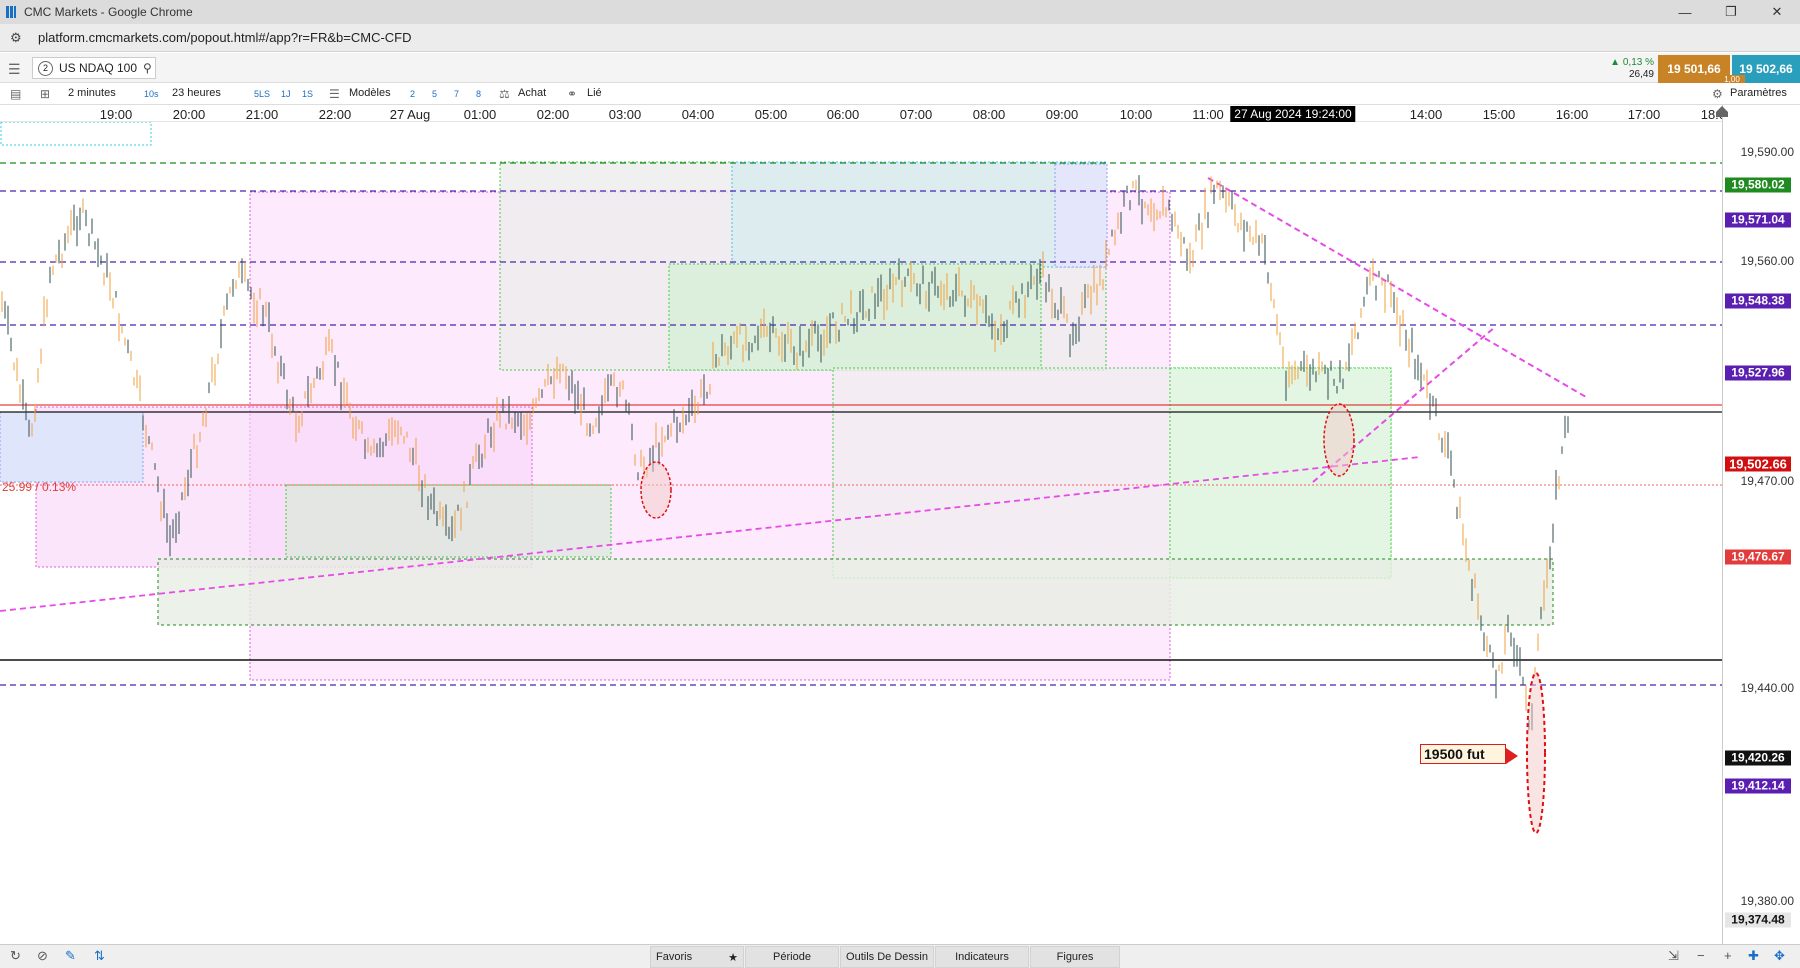 The image size is (1800, 968). Describe the element at coordinates (900, 12) in the screenshot. I see `window-titlebar: CMC Markets - Google Chrome — ❐ ✕` at that location.